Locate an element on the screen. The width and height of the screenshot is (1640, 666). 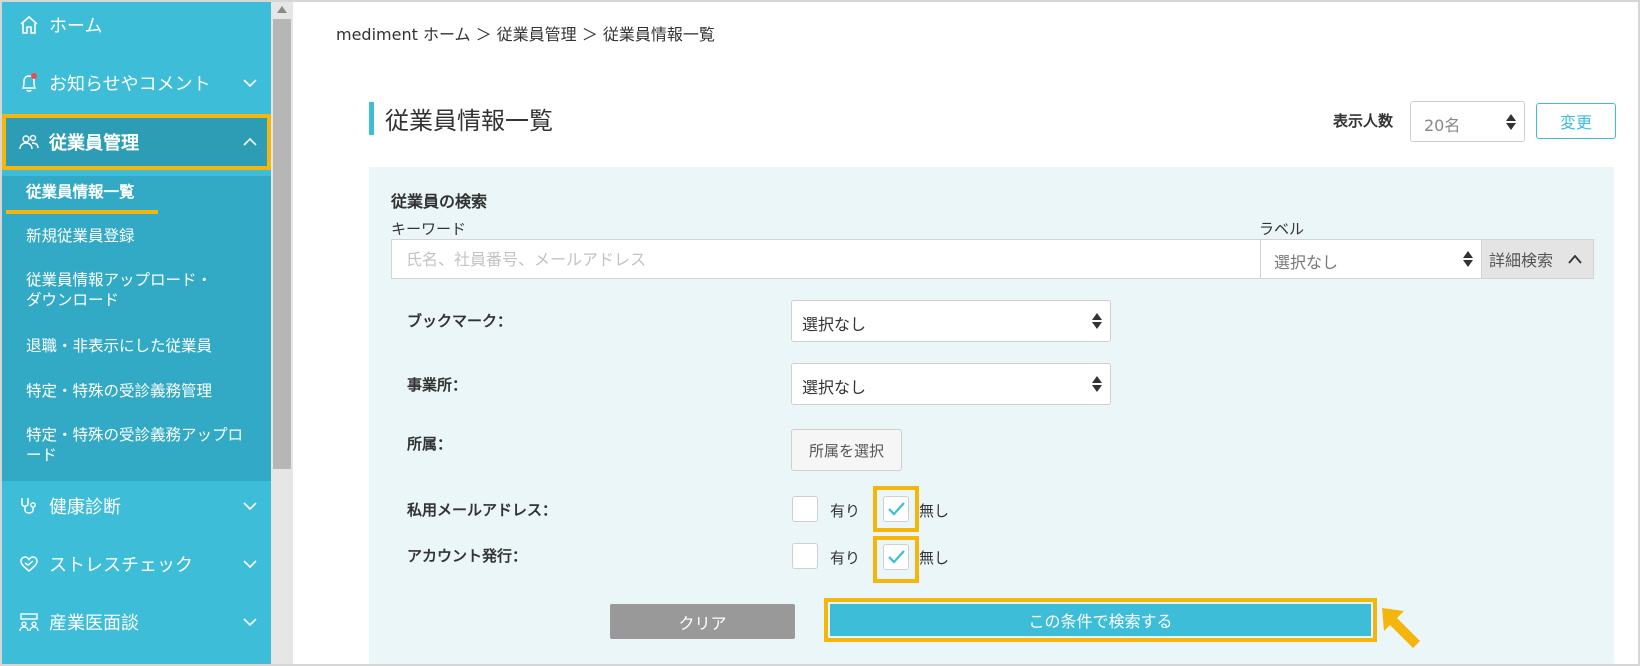
change-button: 変更 is located at coordinates (1576, 121).